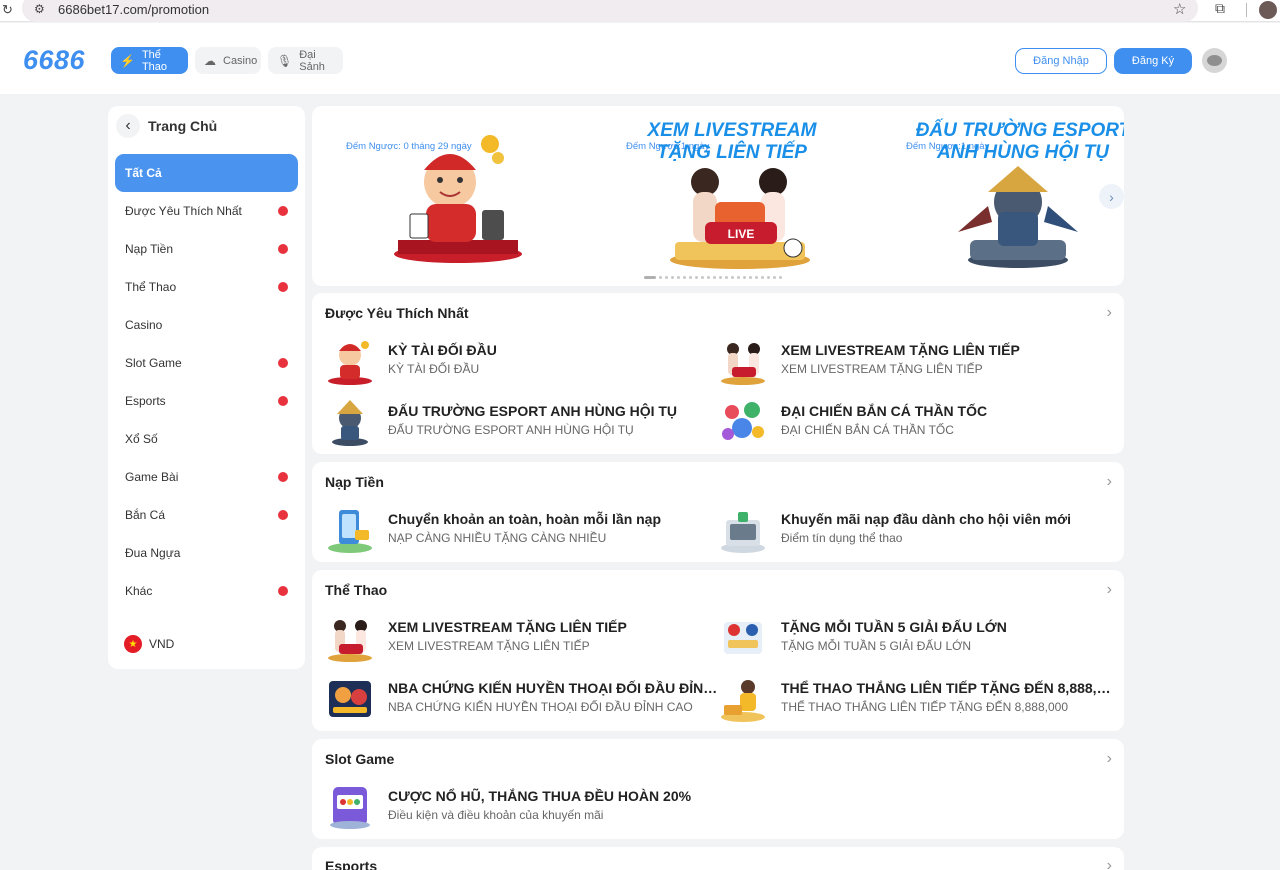 The height and width of the screenshot is (870, 1280). I want to click on promo-title: KỲ TÀI ĐỐI ĐẦU, so click(442, 350).